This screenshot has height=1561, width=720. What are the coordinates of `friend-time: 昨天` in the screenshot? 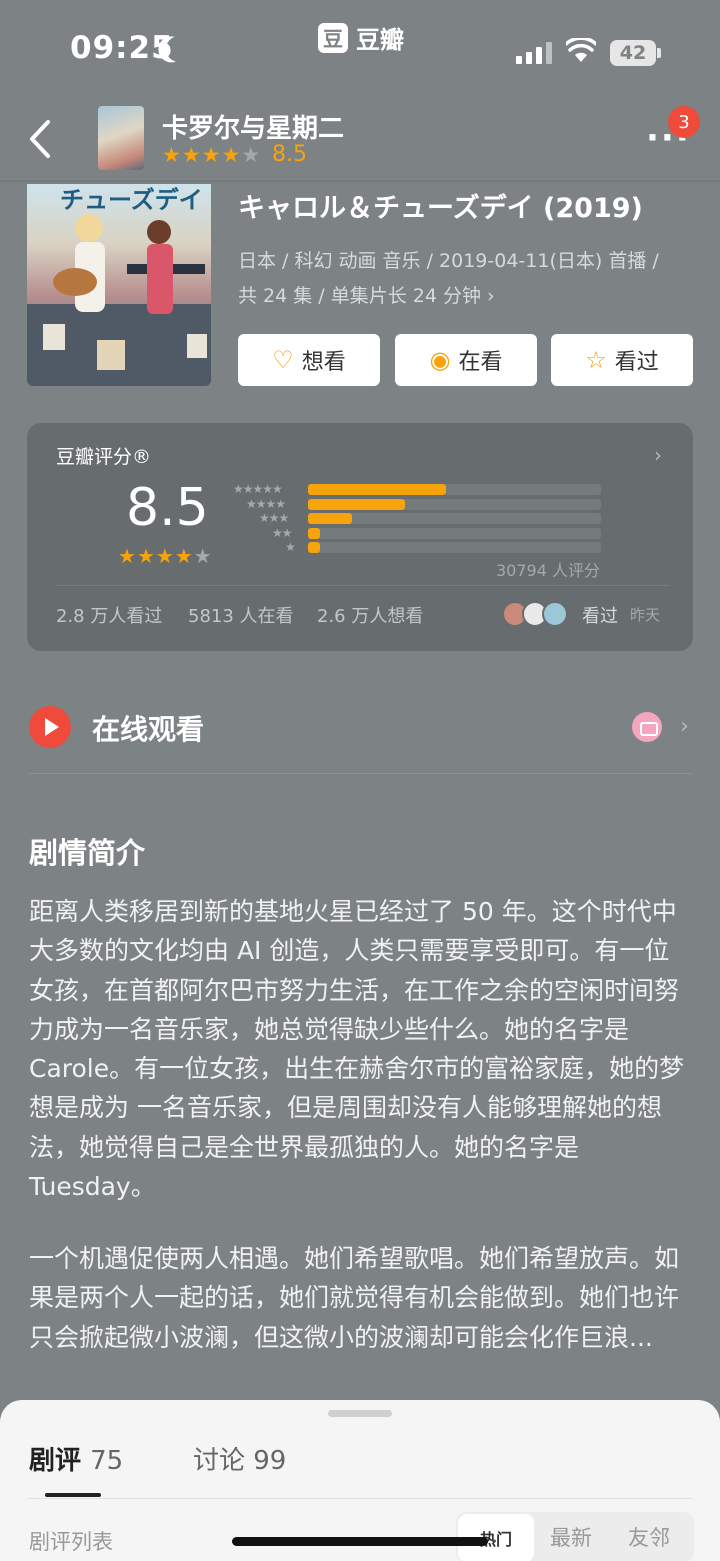 It's located at (645, 615).